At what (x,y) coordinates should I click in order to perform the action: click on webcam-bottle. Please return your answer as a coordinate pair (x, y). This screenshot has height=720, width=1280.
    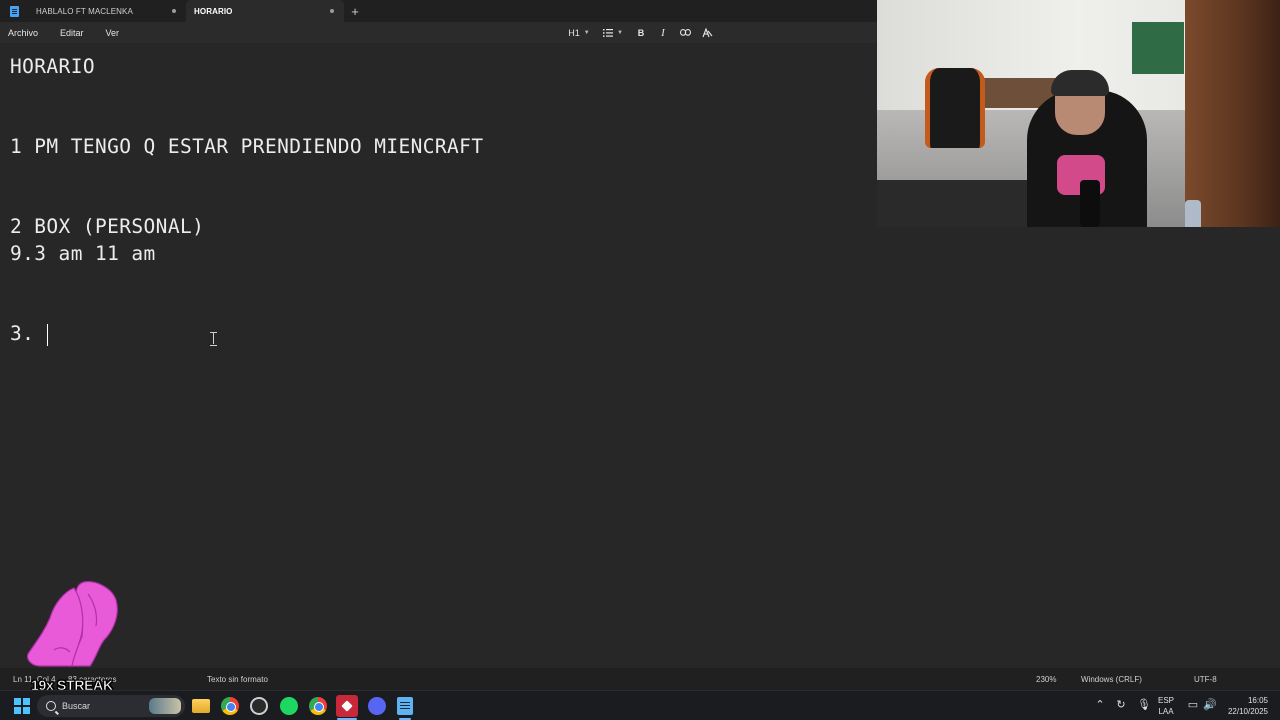
    Looking at the image, I should click on (1193, 213).